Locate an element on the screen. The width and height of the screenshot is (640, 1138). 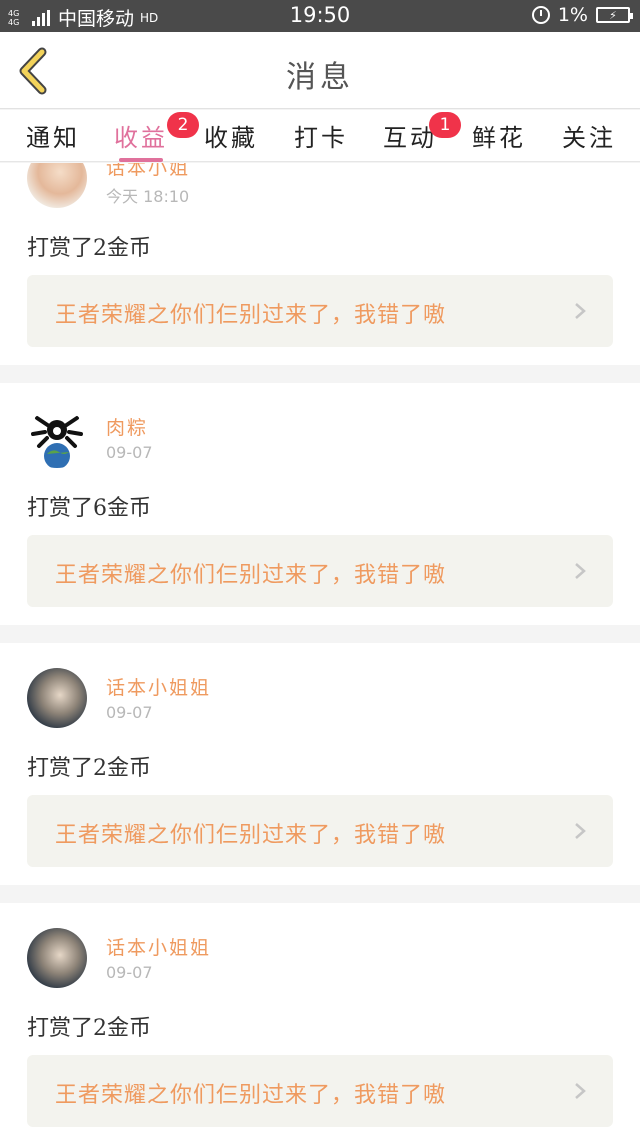
battery-percent: 1% is located at coordinates (572, 15).